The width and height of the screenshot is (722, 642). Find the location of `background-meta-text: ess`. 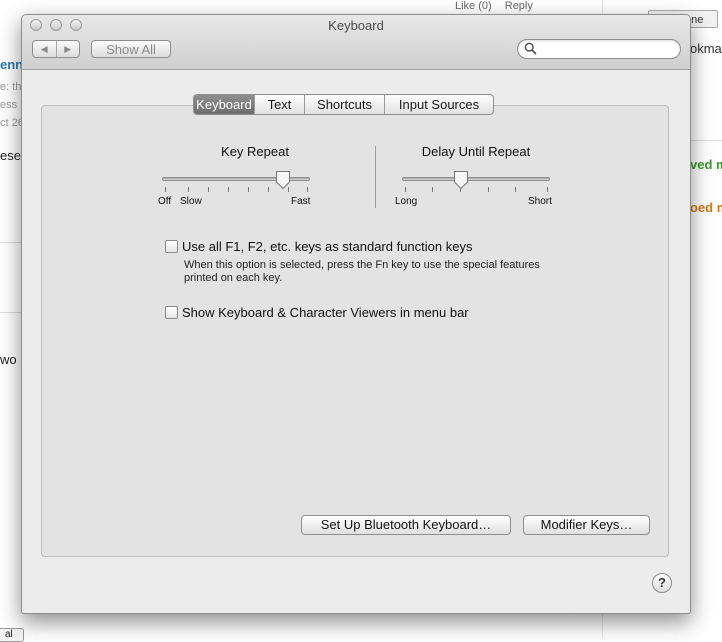

background-meta-text: ess is located at coordinates (9, 105).